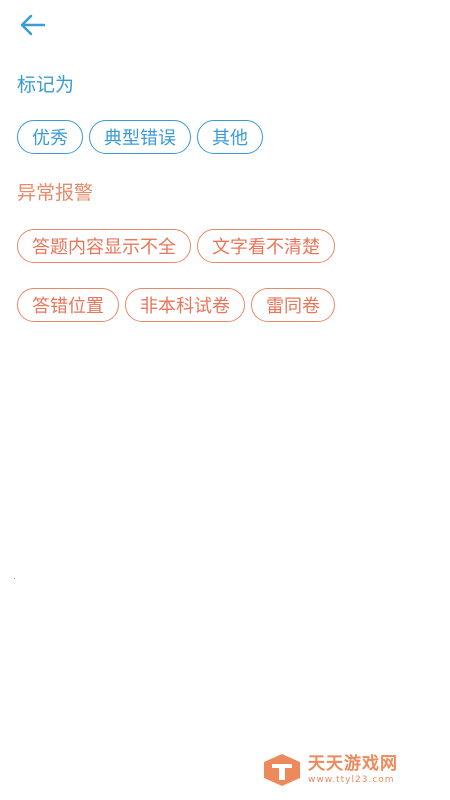 The height and width of the screenshot is (800, 450). Describe the element at coordinates (33, 25) in the screenshot. I see `arrow-left-icon` at that location.